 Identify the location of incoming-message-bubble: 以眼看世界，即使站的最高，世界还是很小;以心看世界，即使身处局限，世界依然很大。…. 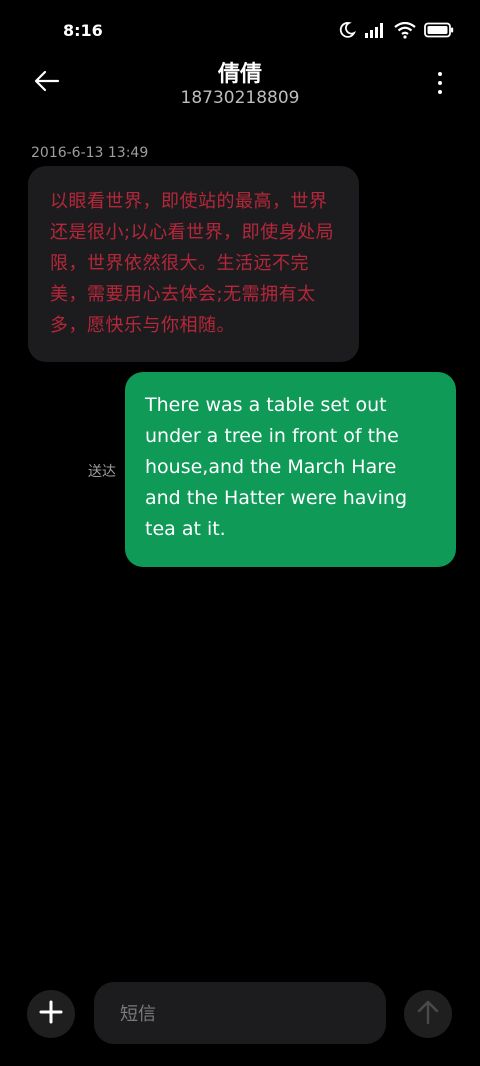
(193, 264).